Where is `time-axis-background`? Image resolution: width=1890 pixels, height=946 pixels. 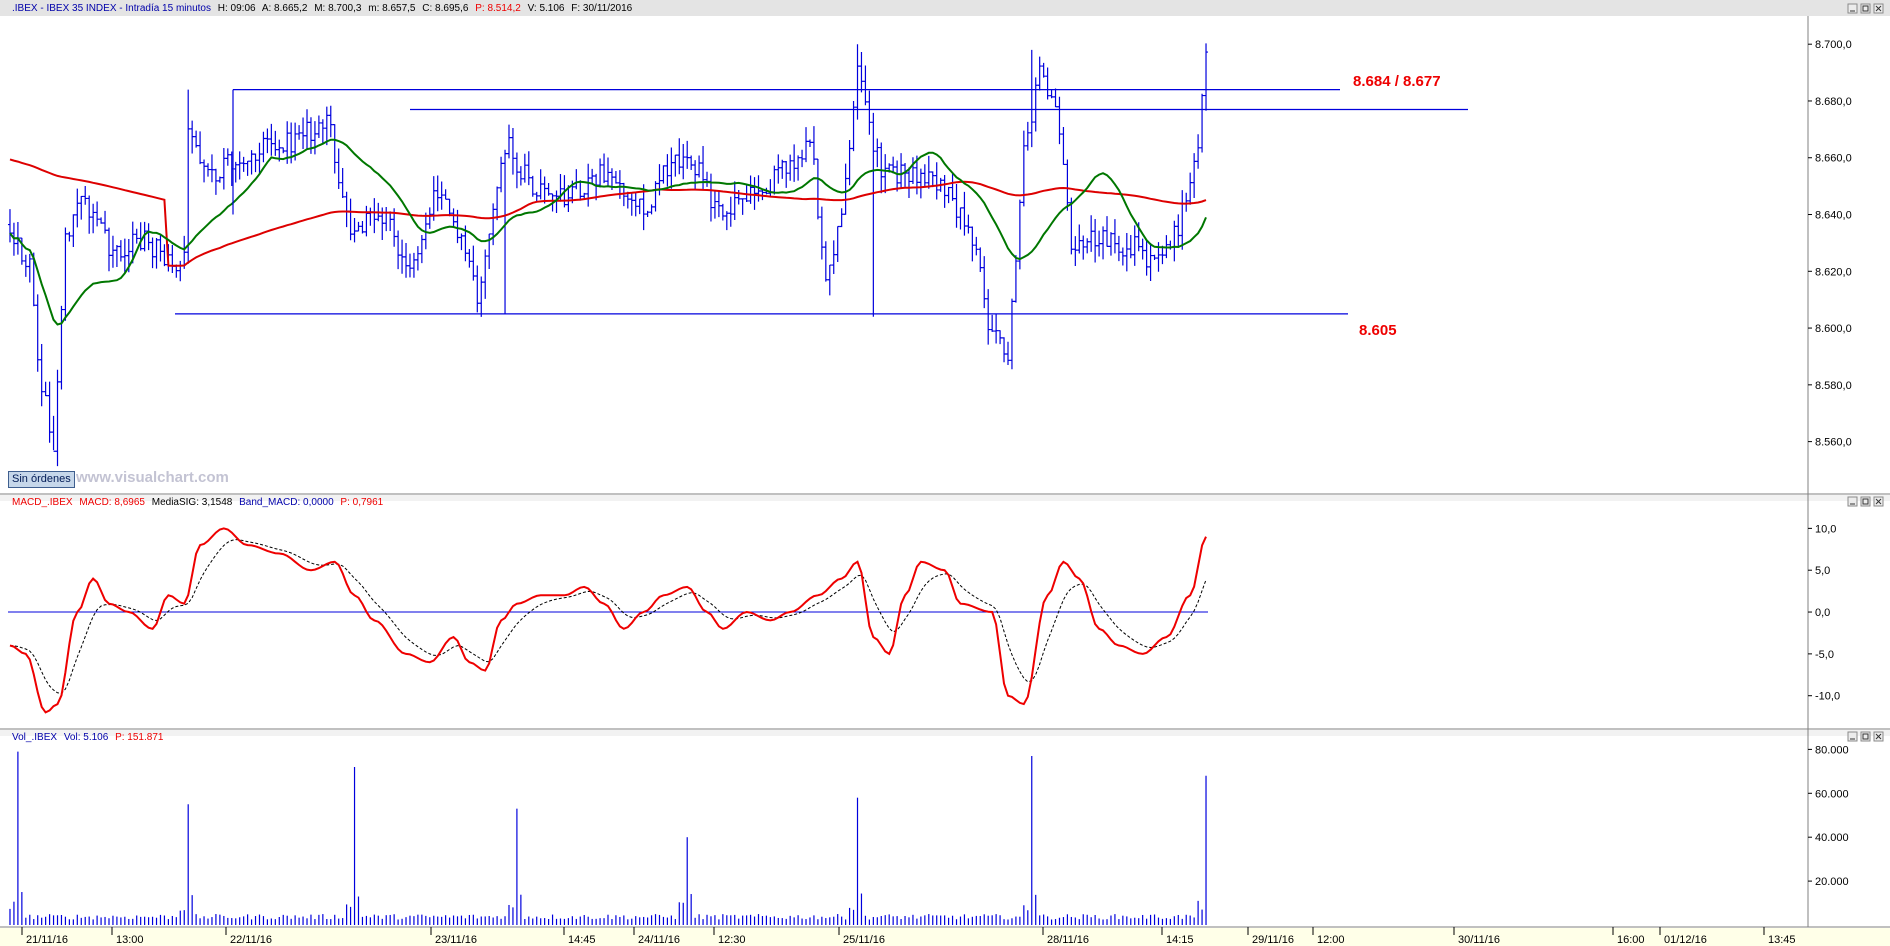 time-axis-background is located at coordinates (945, 937).